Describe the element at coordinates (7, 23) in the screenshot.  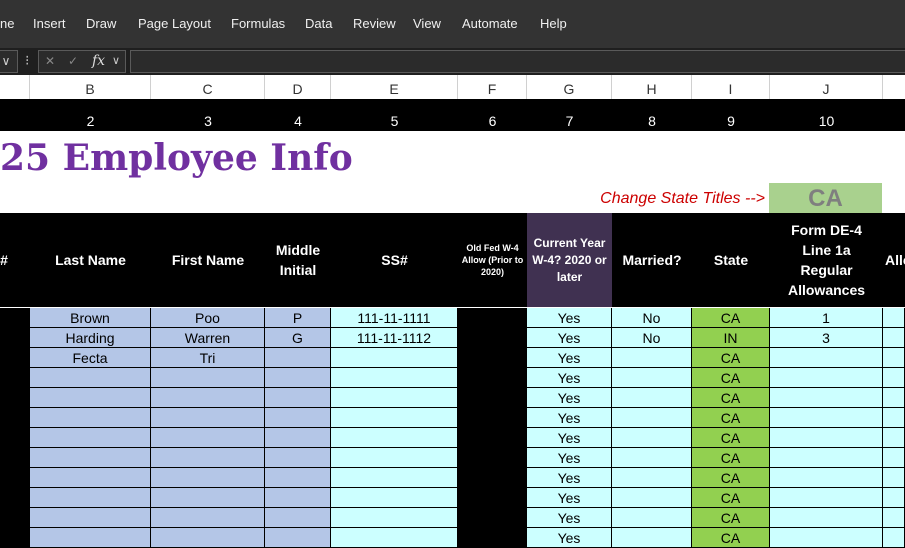
I see `menu-home: ne` at that location.